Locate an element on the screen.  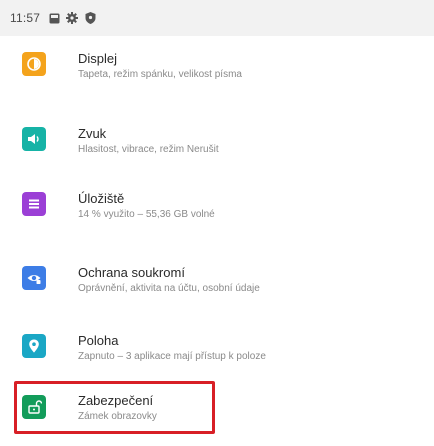
settings-item-title: Zvuk is located at coordinates (92, 133).